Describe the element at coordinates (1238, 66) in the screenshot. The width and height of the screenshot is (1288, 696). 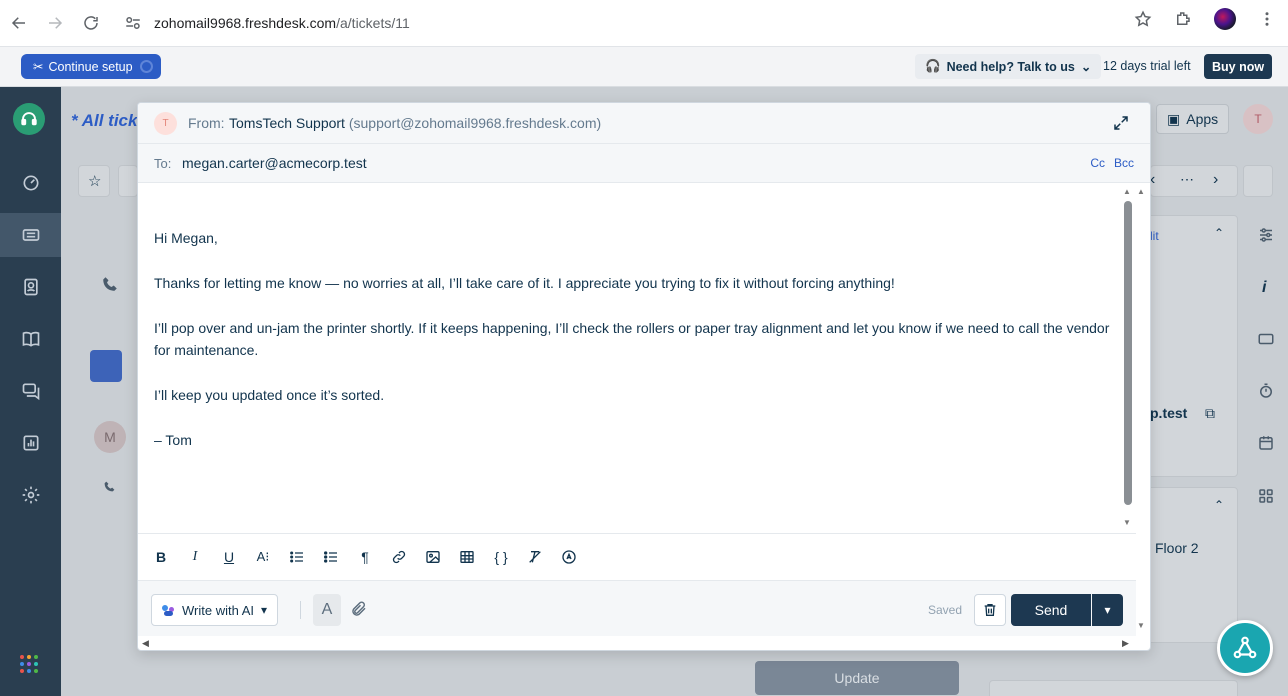
I see `buy-now-button: Buy now` at that location.